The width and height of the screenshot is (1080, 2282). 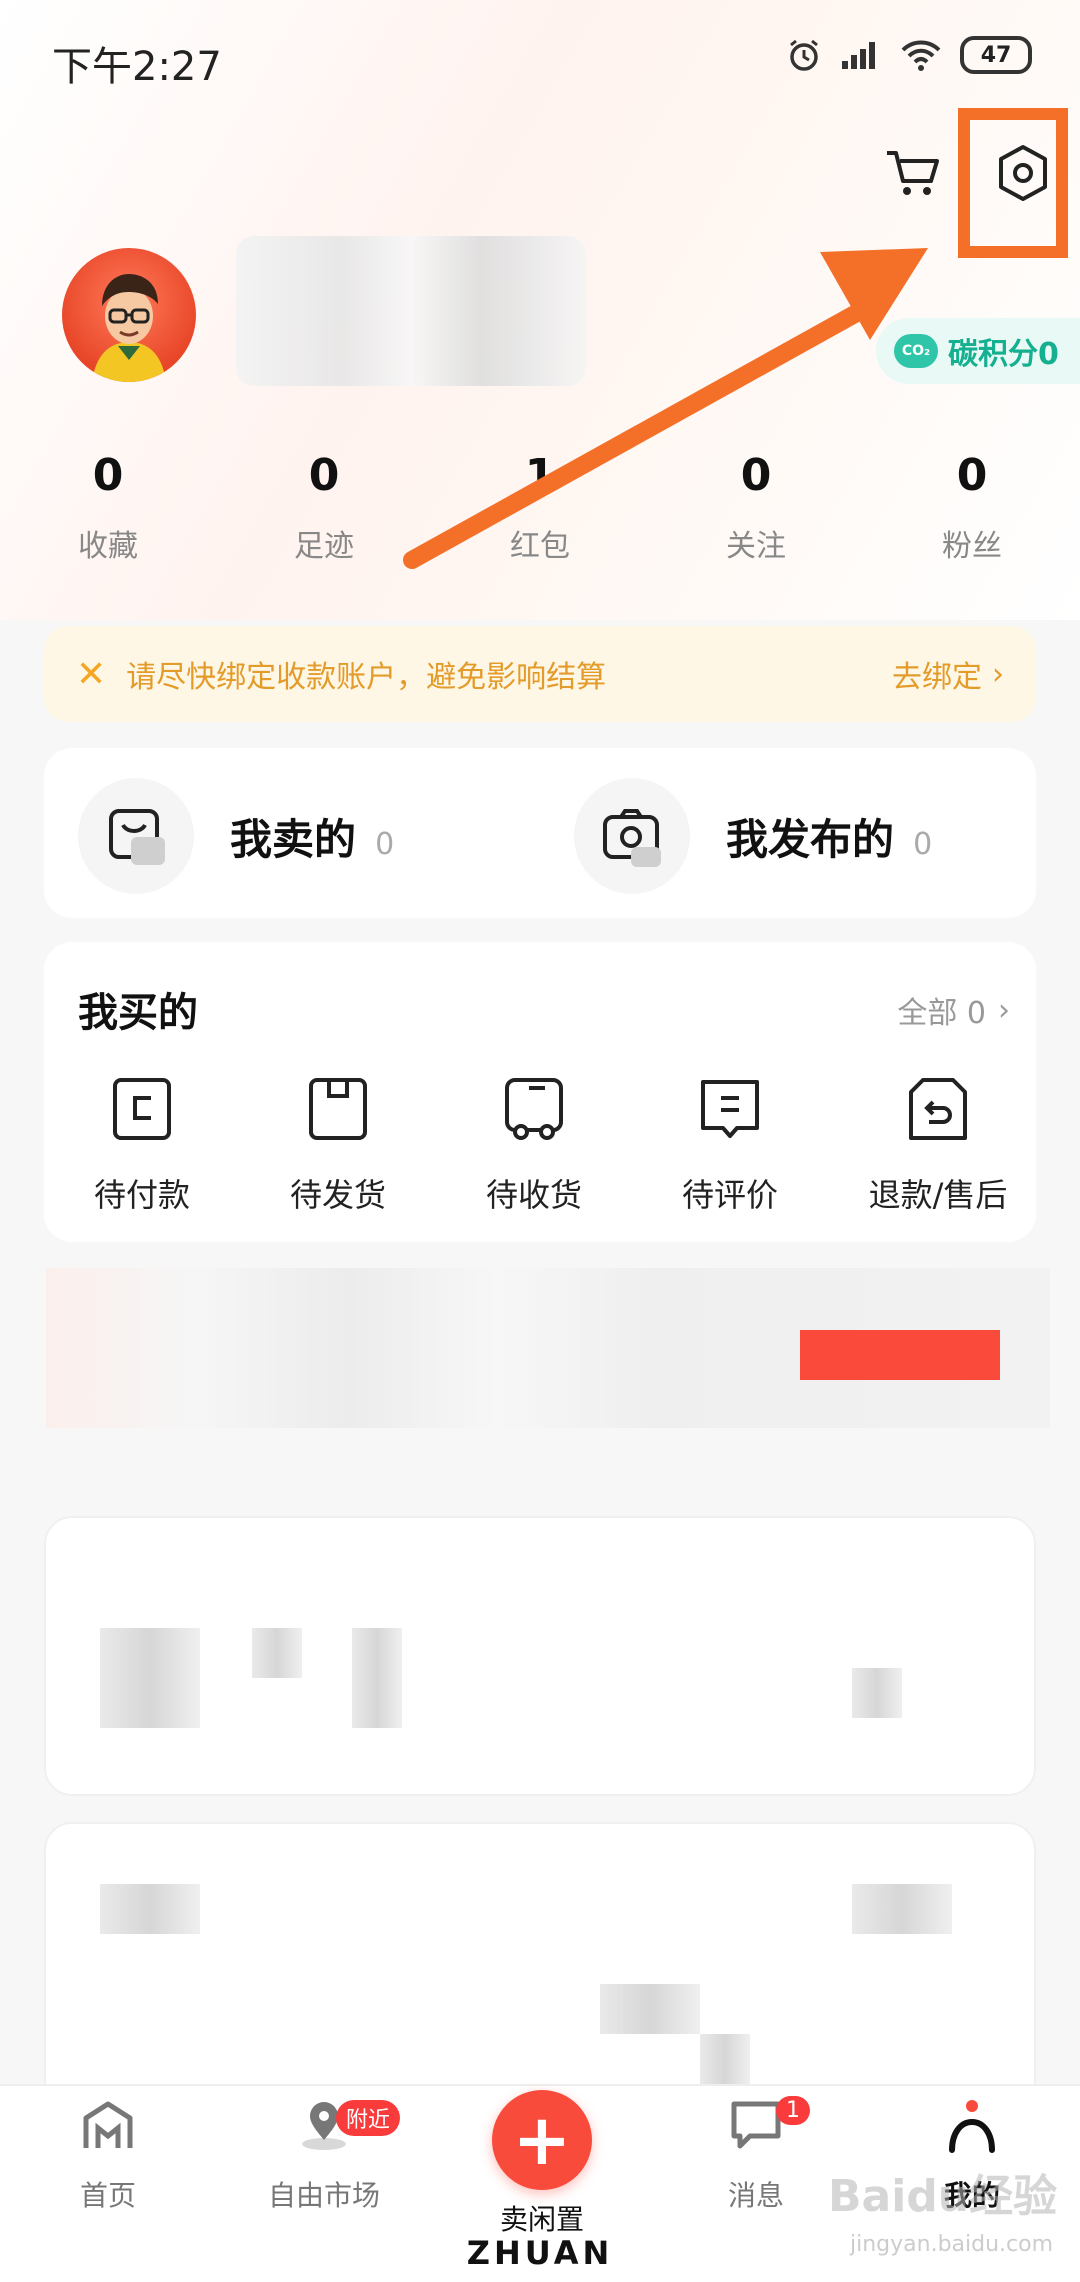 What do you see at coordinates (129, 328) in the screenshot?
I see `avatar-illustration-icon` at bounding box center [129, 328].